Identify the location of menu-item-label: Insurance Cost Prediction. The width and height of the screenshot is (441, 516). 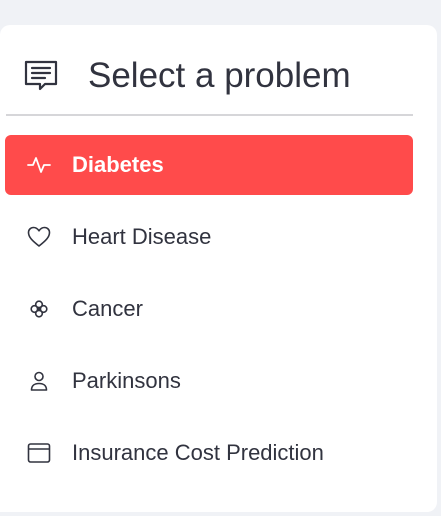
(198, 452).